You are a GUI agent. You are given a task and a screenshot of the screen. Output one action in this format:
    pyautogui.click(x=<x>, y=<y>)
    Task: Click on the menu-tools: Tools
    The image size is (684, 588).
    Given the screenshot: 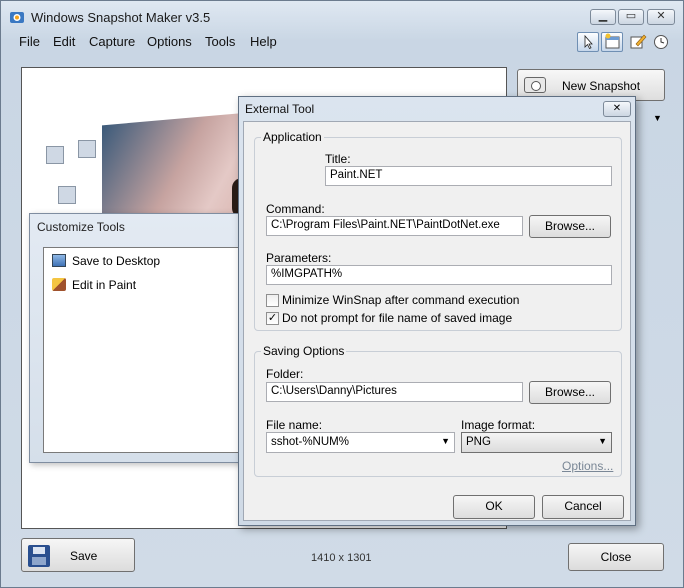 What is the action you would take?
    pyautogui.click(x=220, y=41)
    